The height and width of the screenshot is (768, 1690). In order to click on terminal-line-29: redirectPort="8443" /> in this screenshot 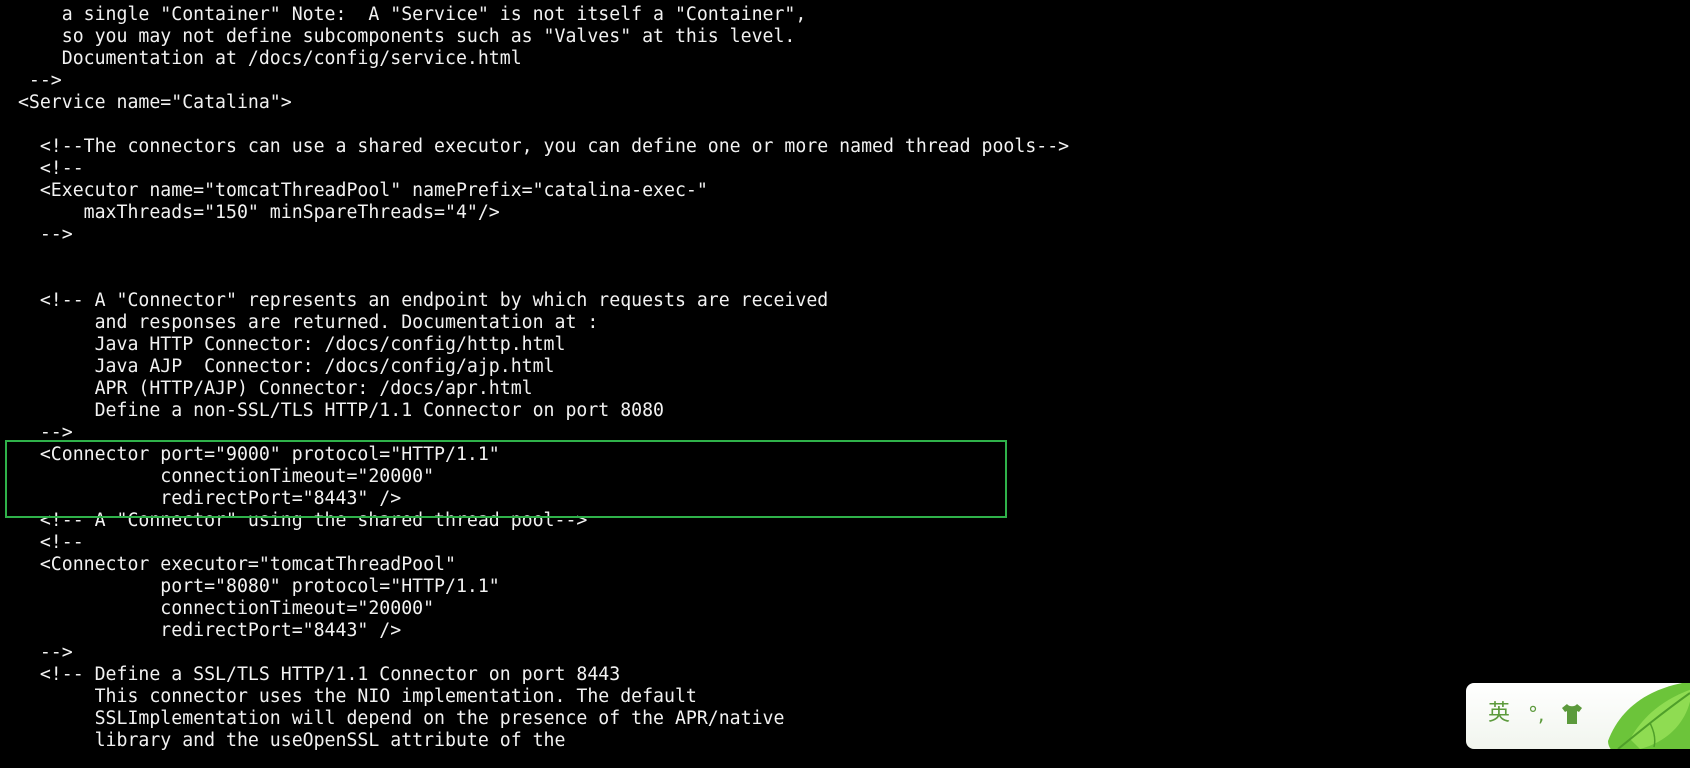, I will do `click(204, 630)`.